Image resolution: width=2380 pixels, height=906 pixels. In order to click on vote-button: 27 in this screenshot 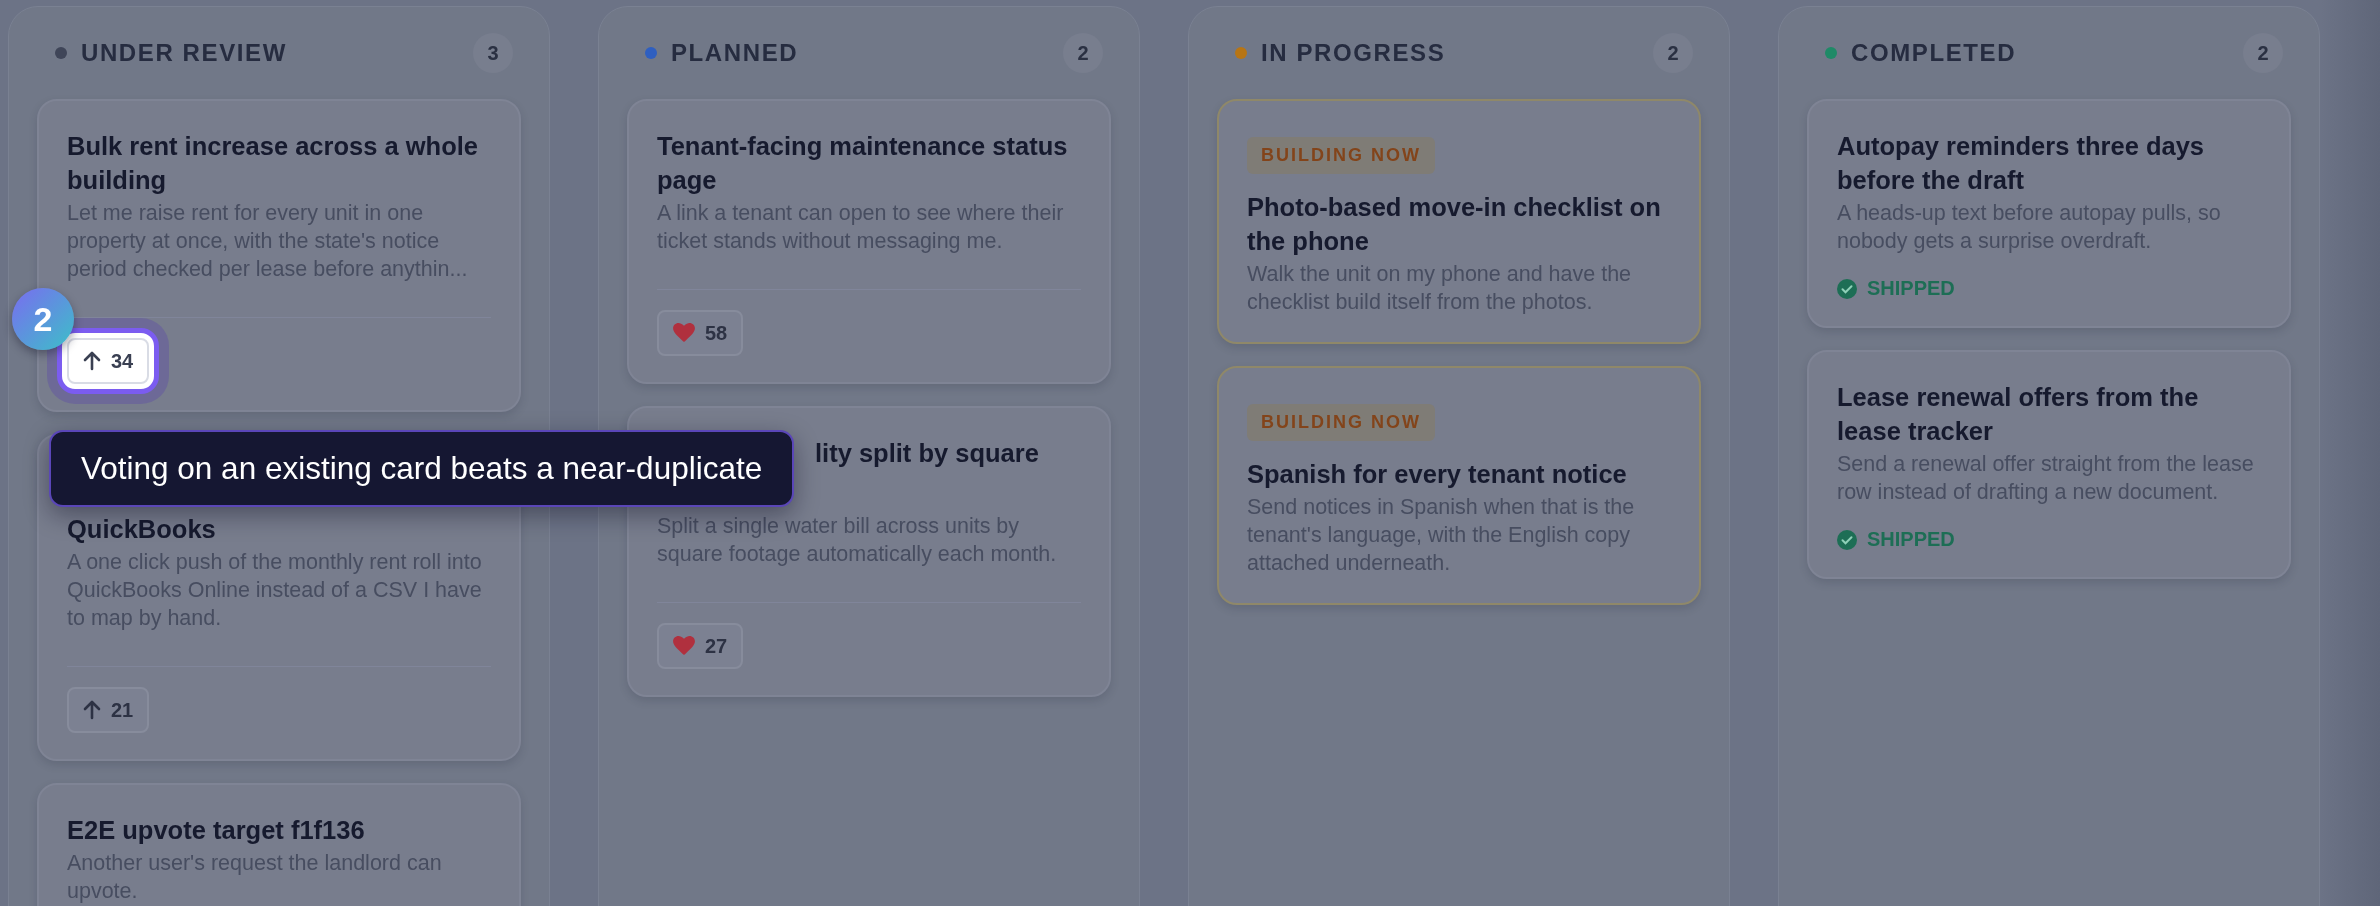, I will do `click(700, 646)`.